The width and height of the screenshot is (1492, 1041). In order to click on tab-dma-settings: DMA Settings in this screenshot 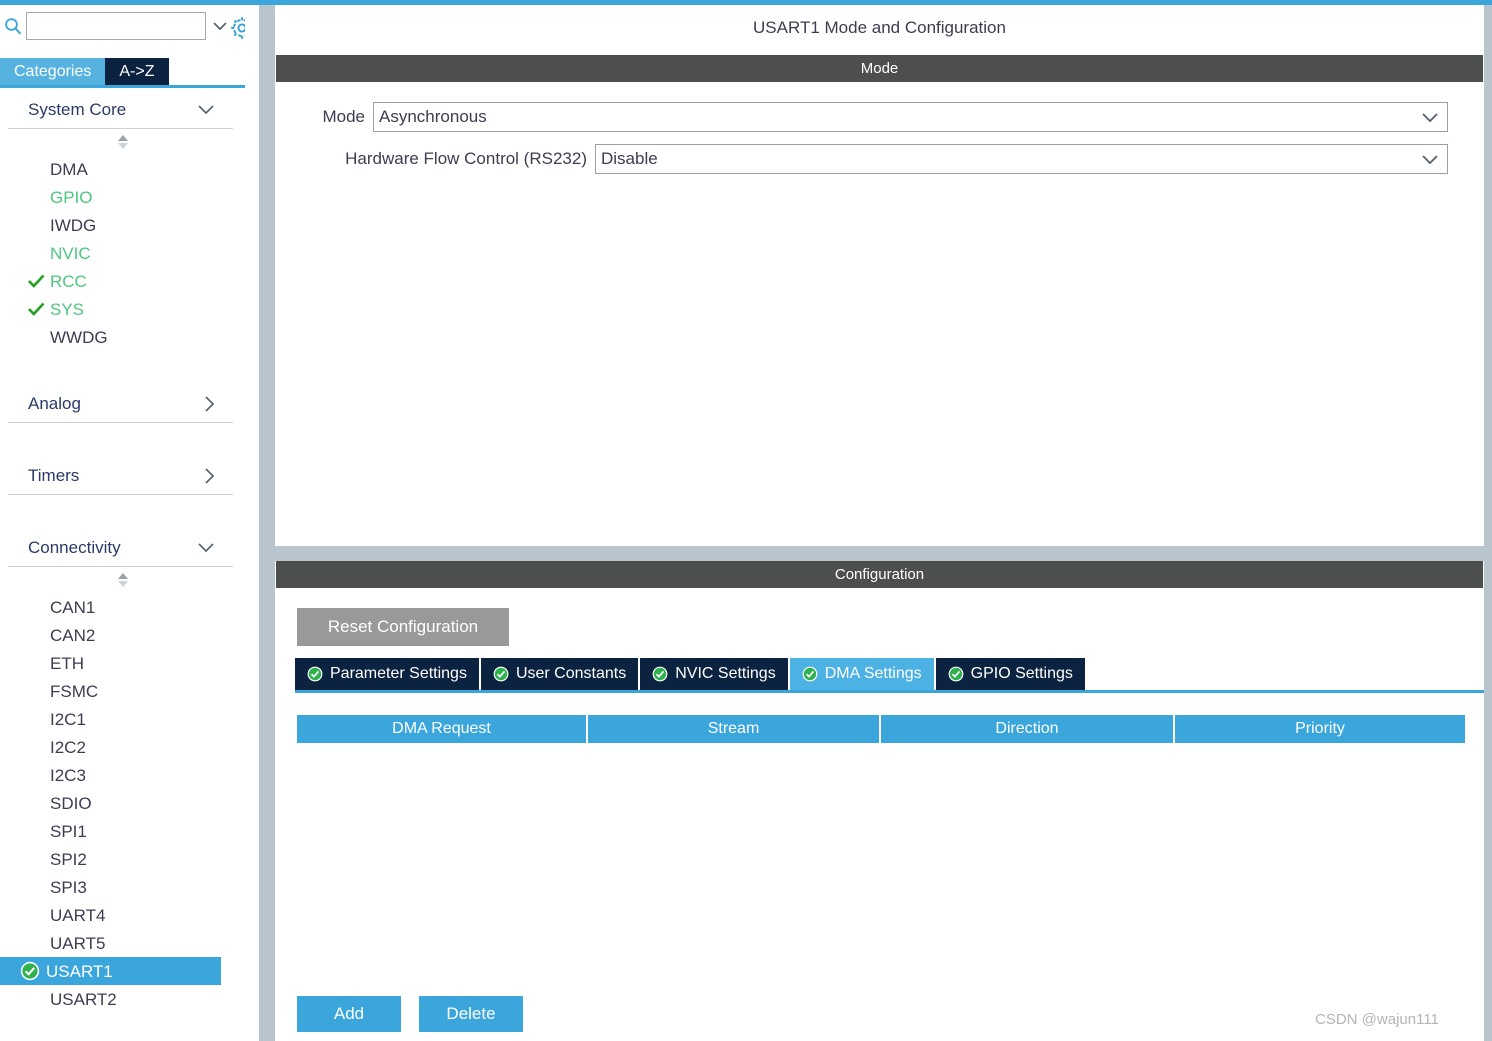, I will do `click(861, 674)`.